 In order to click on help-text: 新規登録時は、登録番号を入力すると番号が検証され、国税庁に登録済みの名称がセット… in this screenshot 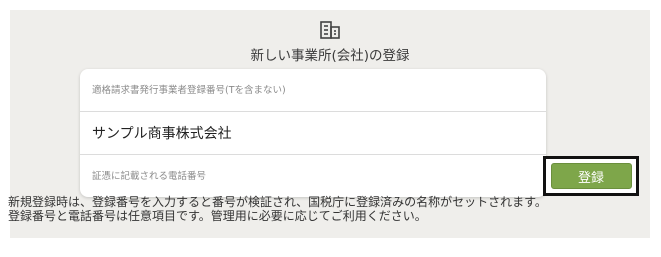, I will do `click(323, 209)`.